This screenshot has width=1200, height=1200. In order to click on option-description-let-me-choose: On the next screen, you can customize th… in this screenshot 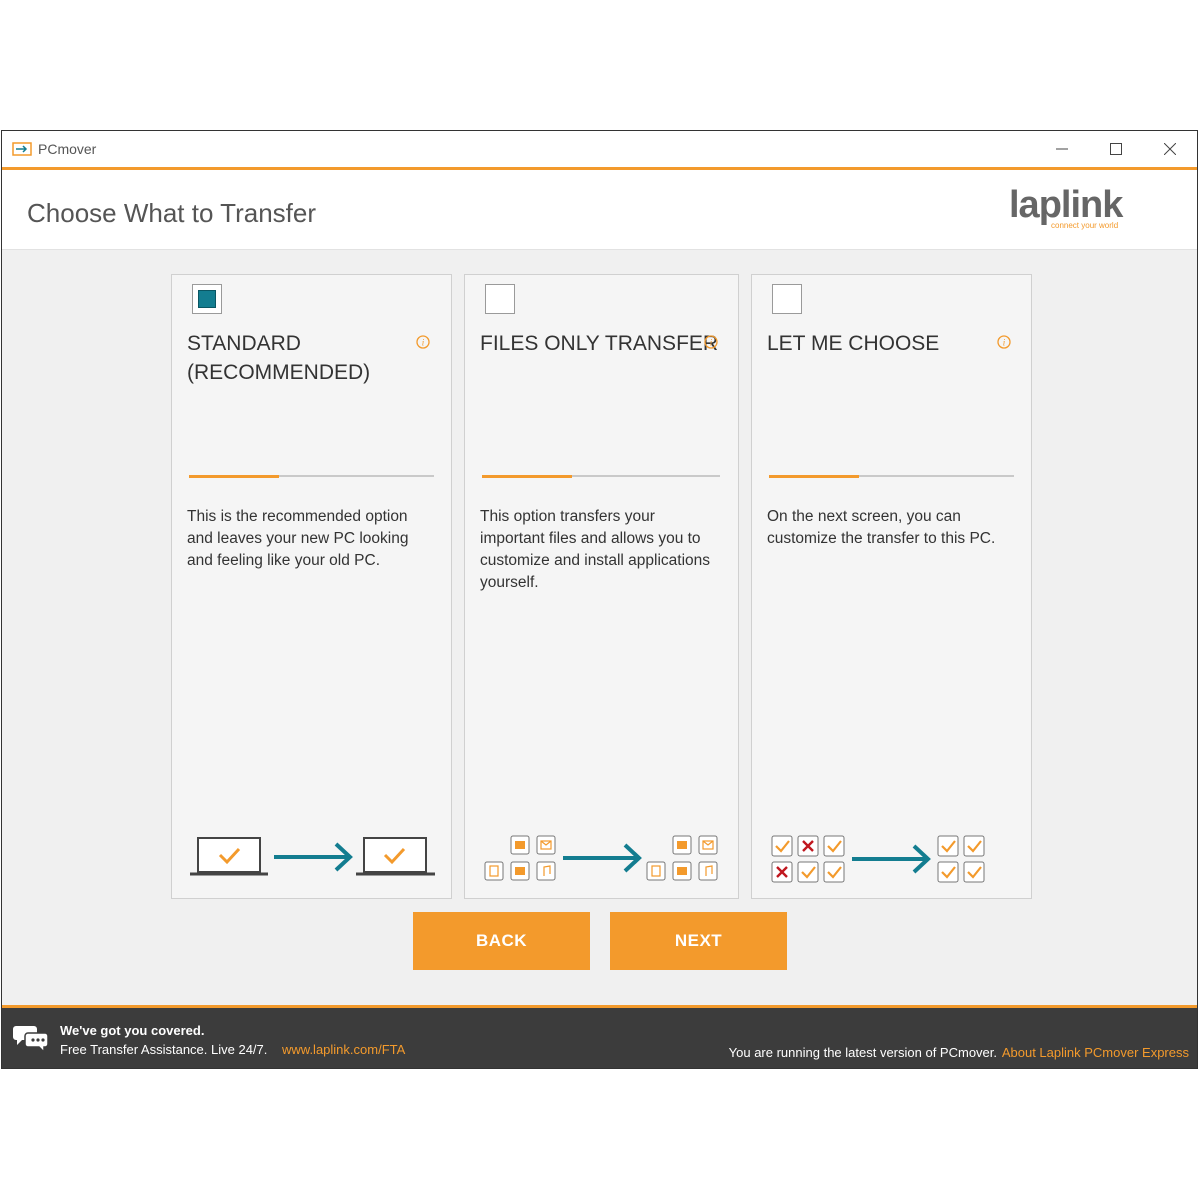, I will do `click(881, 527)`.